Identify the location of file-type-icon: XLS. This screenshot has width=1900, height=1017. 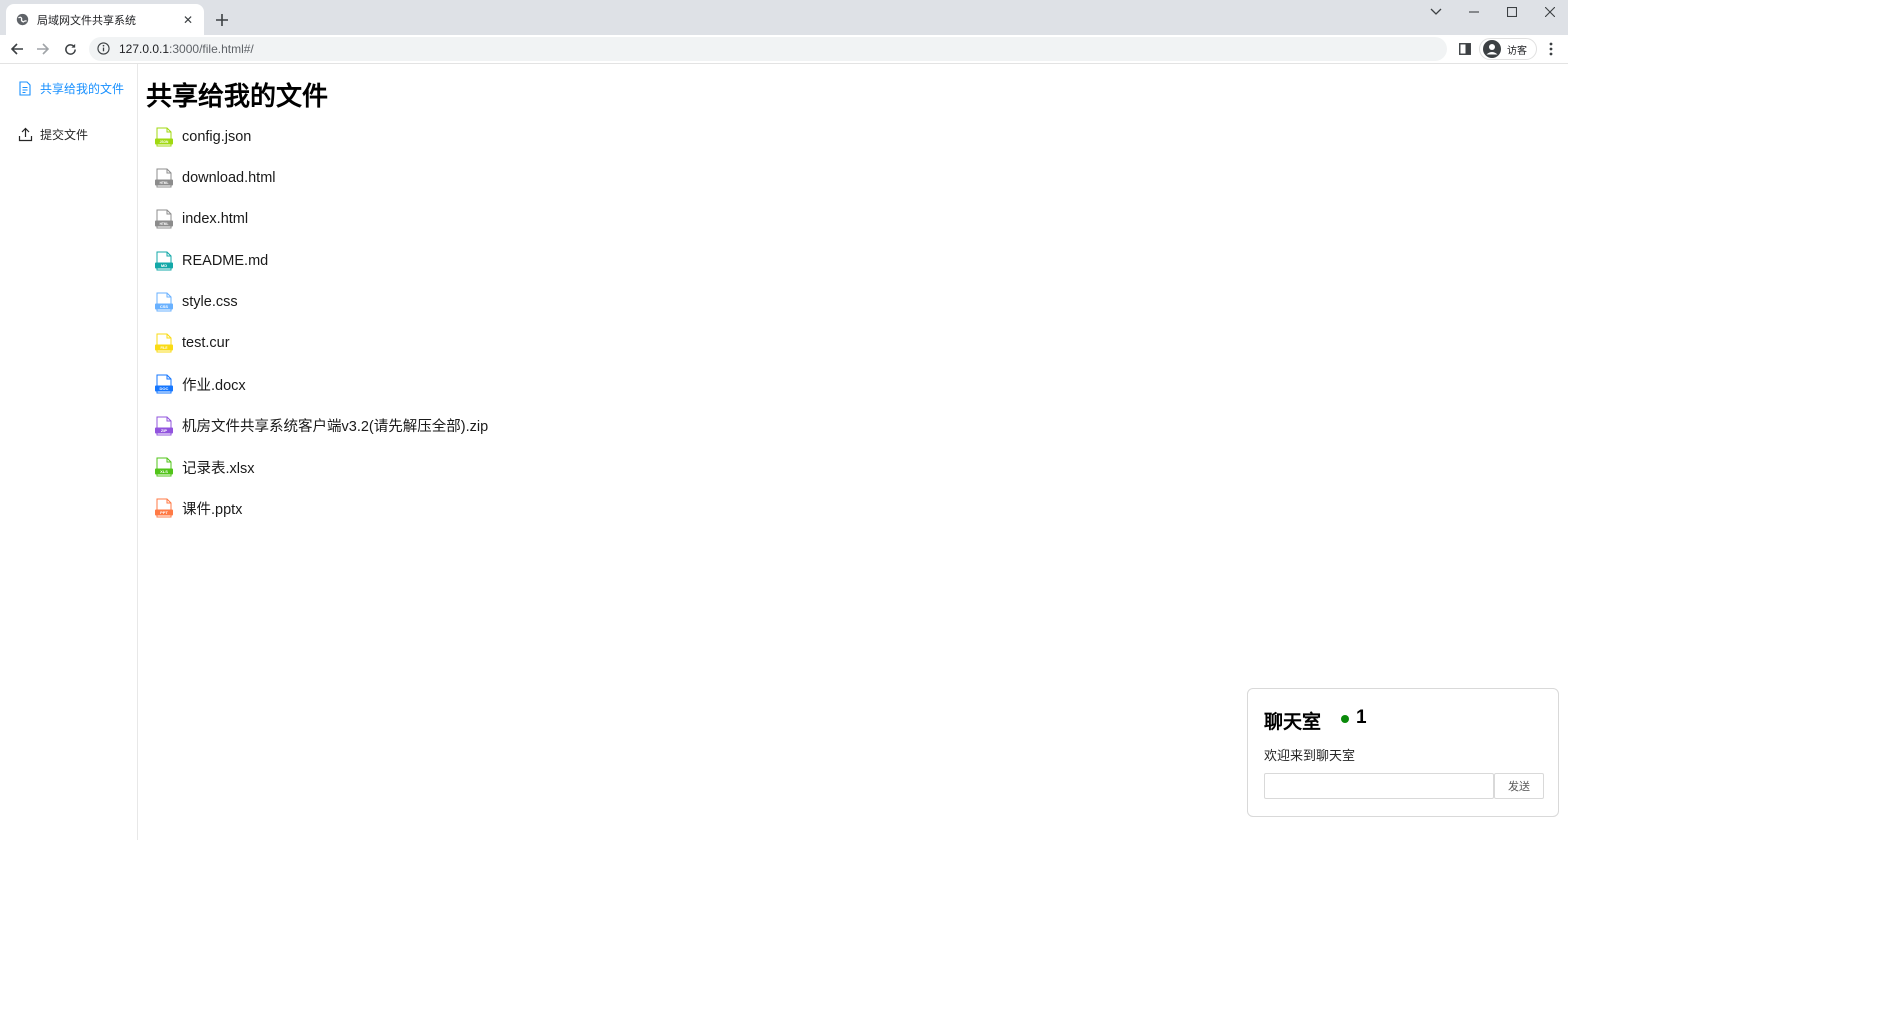
(164, 467).